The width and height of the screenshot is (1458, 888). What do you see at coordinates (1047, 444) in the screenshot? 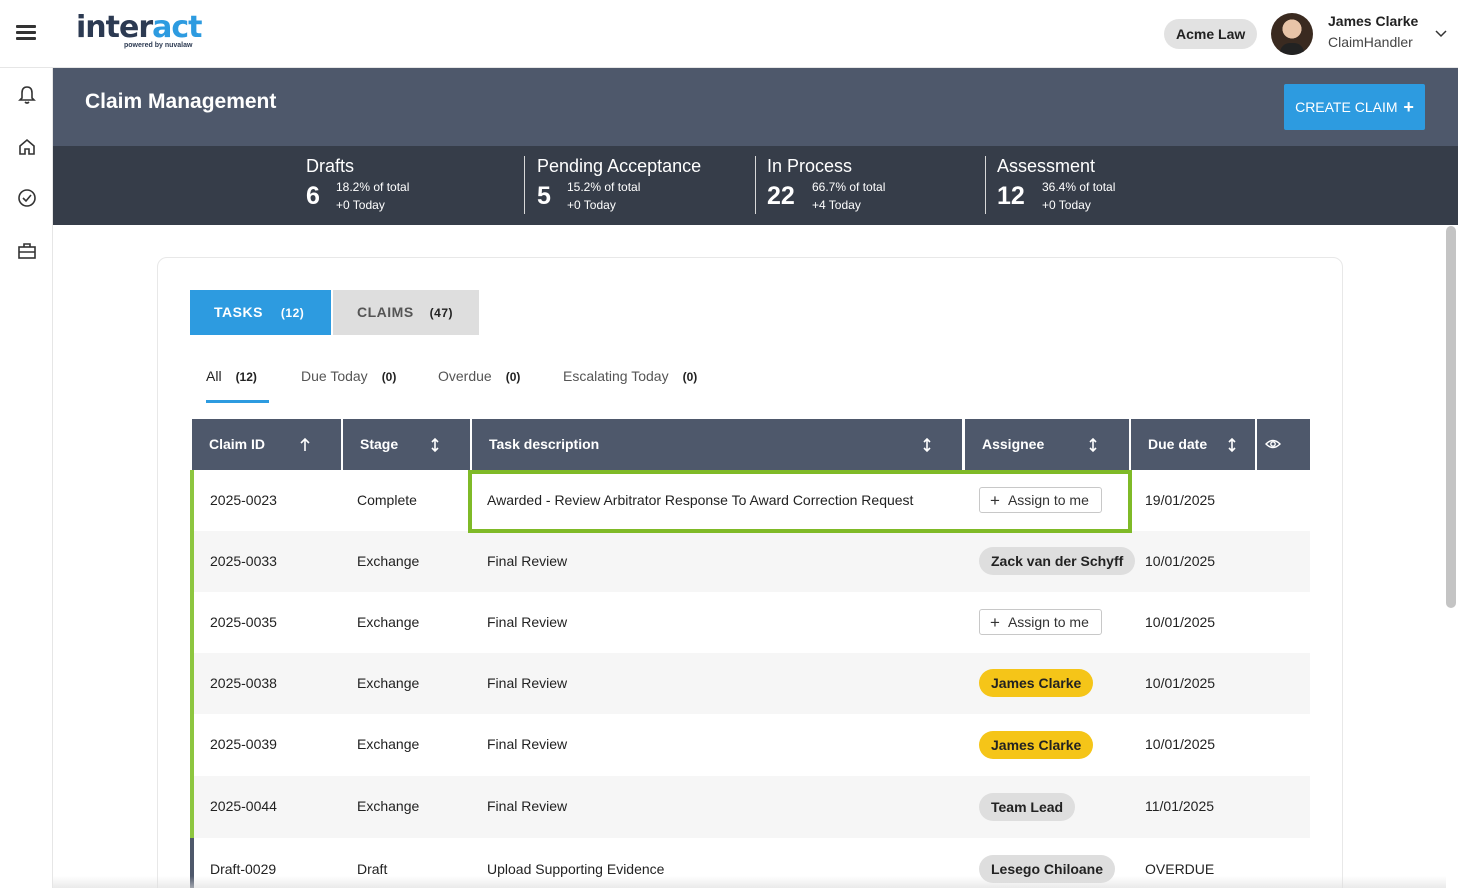
I see `column-header-assignee: Assignee` at bounding box center [1047, 444].